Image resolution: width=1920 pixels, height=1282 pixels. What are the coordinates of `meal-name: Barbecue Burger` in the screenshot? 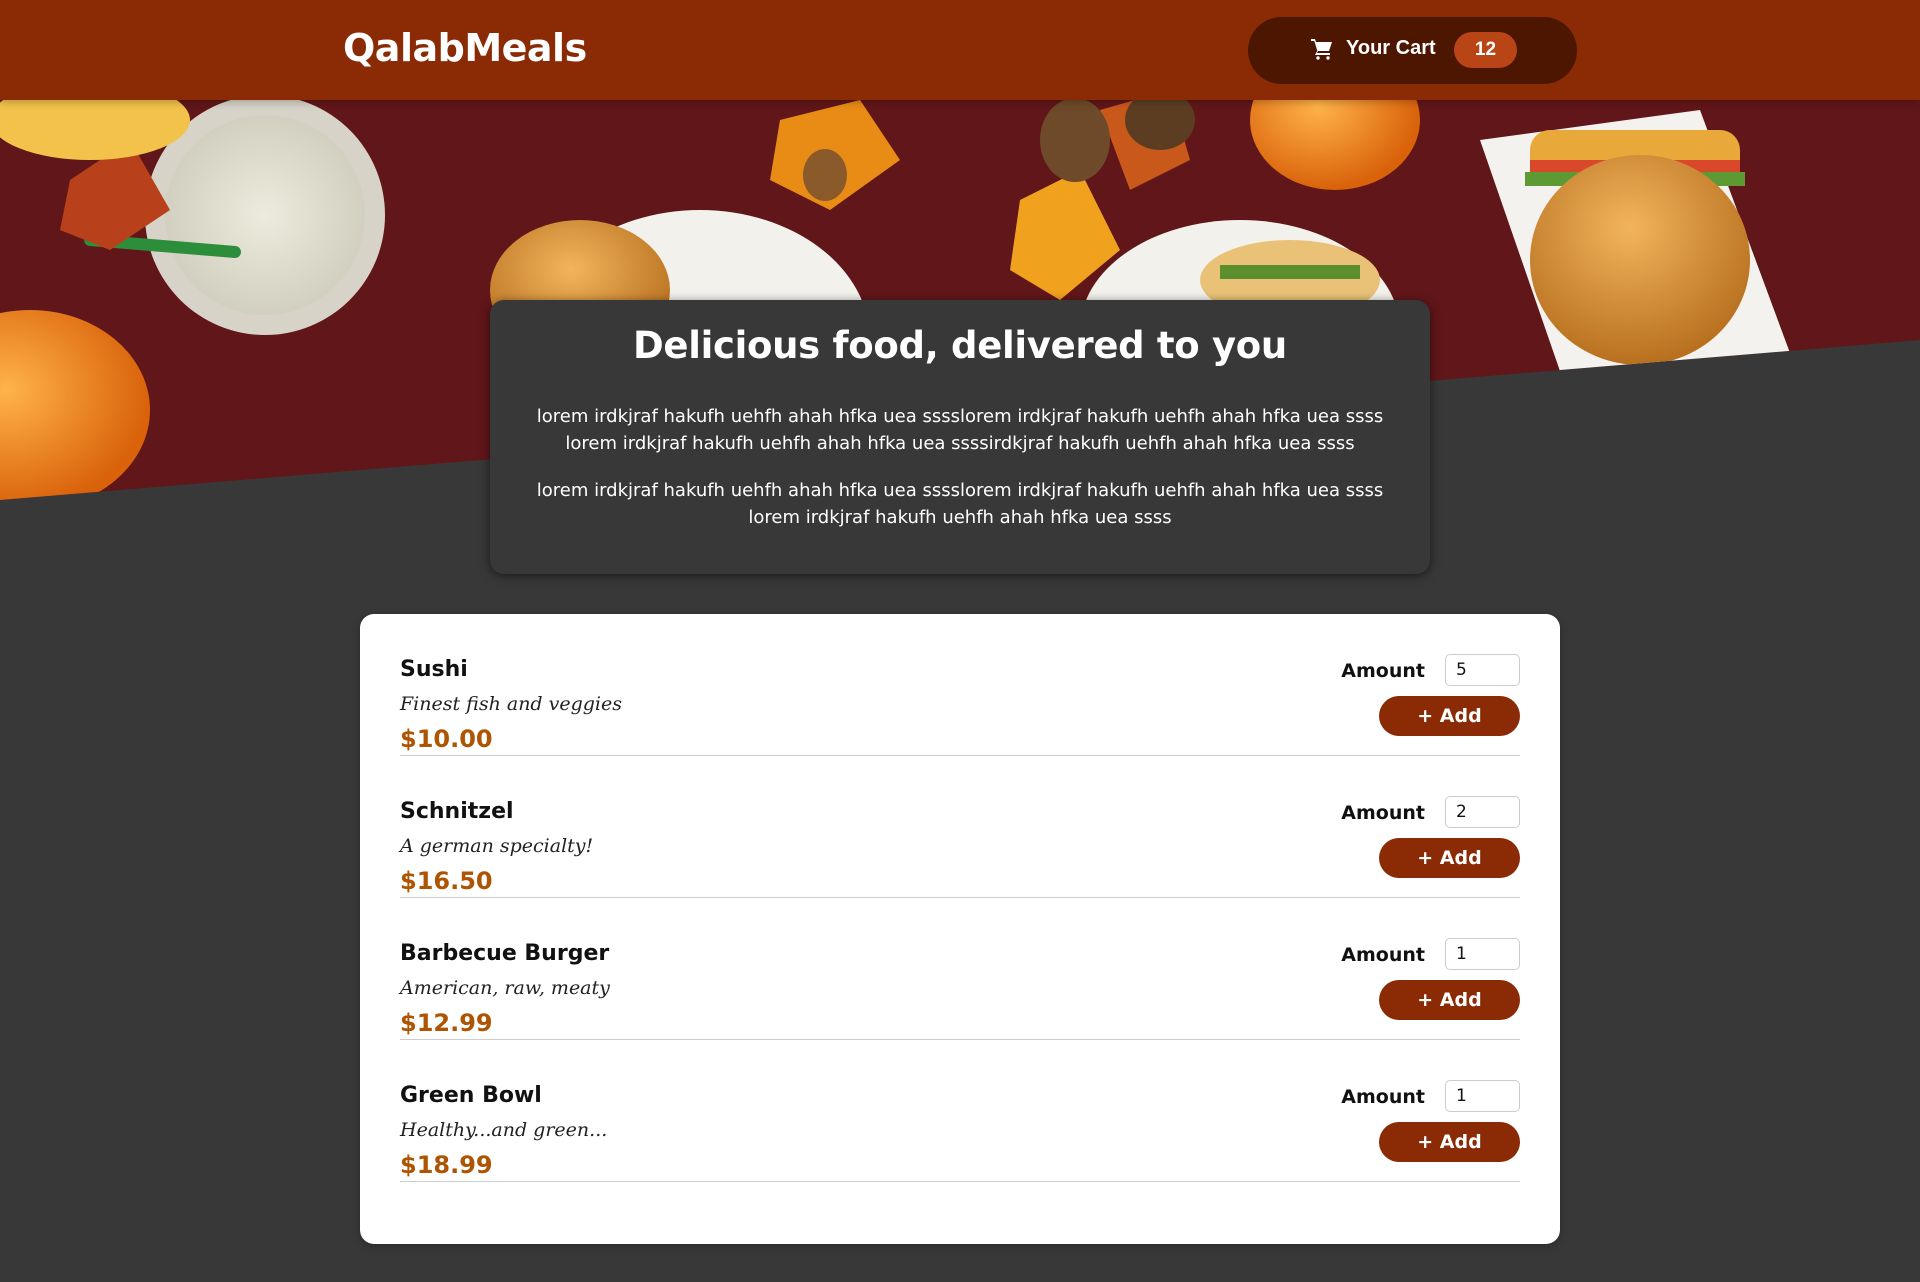 It's located at (505, 953).